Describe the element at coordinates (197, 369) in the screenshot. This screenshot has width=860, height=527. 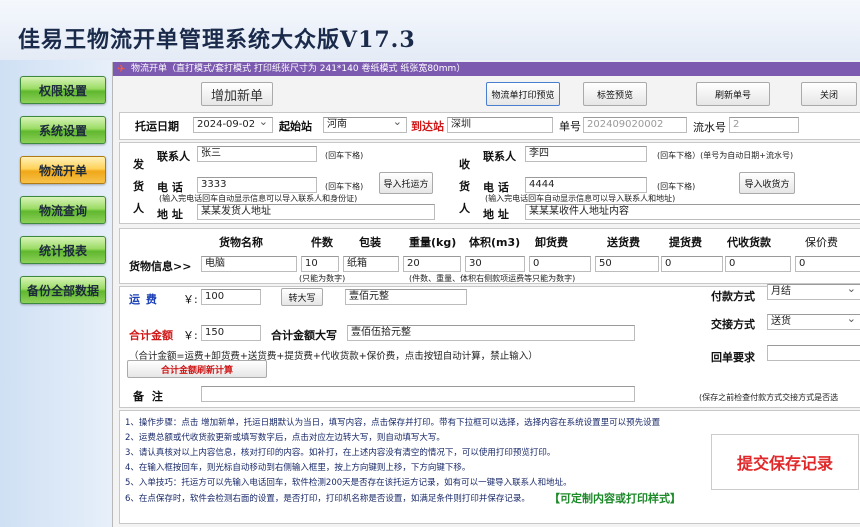
I see `recalculate-total-button: 合计金额刷新计算` at that location.